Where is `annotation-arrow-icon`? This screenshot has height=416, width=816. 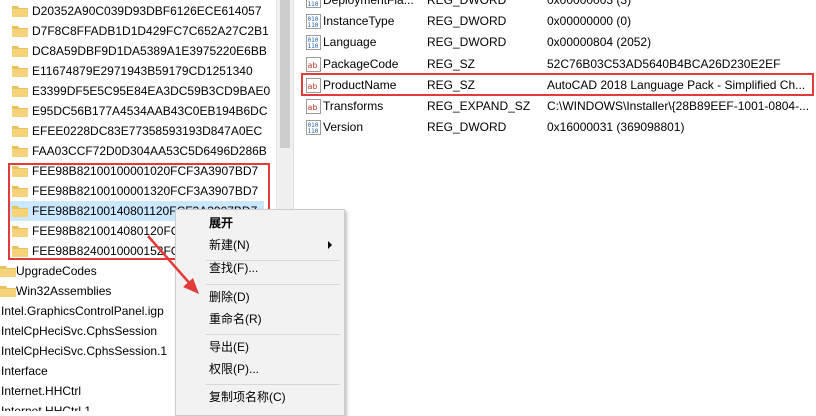 annotation-arrow-icon is located at coordinates (173, 264).